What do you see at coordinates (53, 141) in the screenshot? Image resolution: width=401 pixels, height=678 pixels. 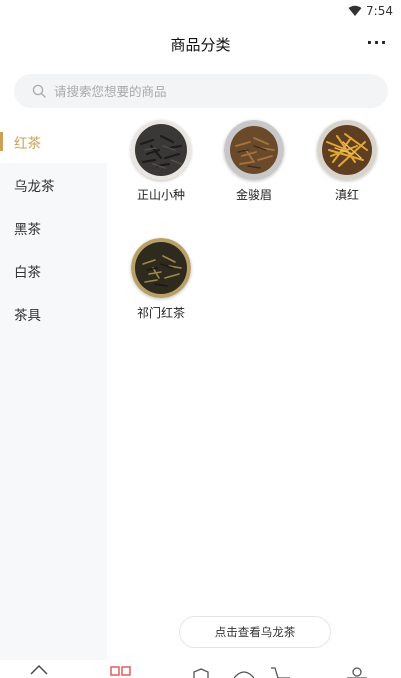 I see `sidebar-item-black-tea: 红茶` at bounding box center [53, 141].